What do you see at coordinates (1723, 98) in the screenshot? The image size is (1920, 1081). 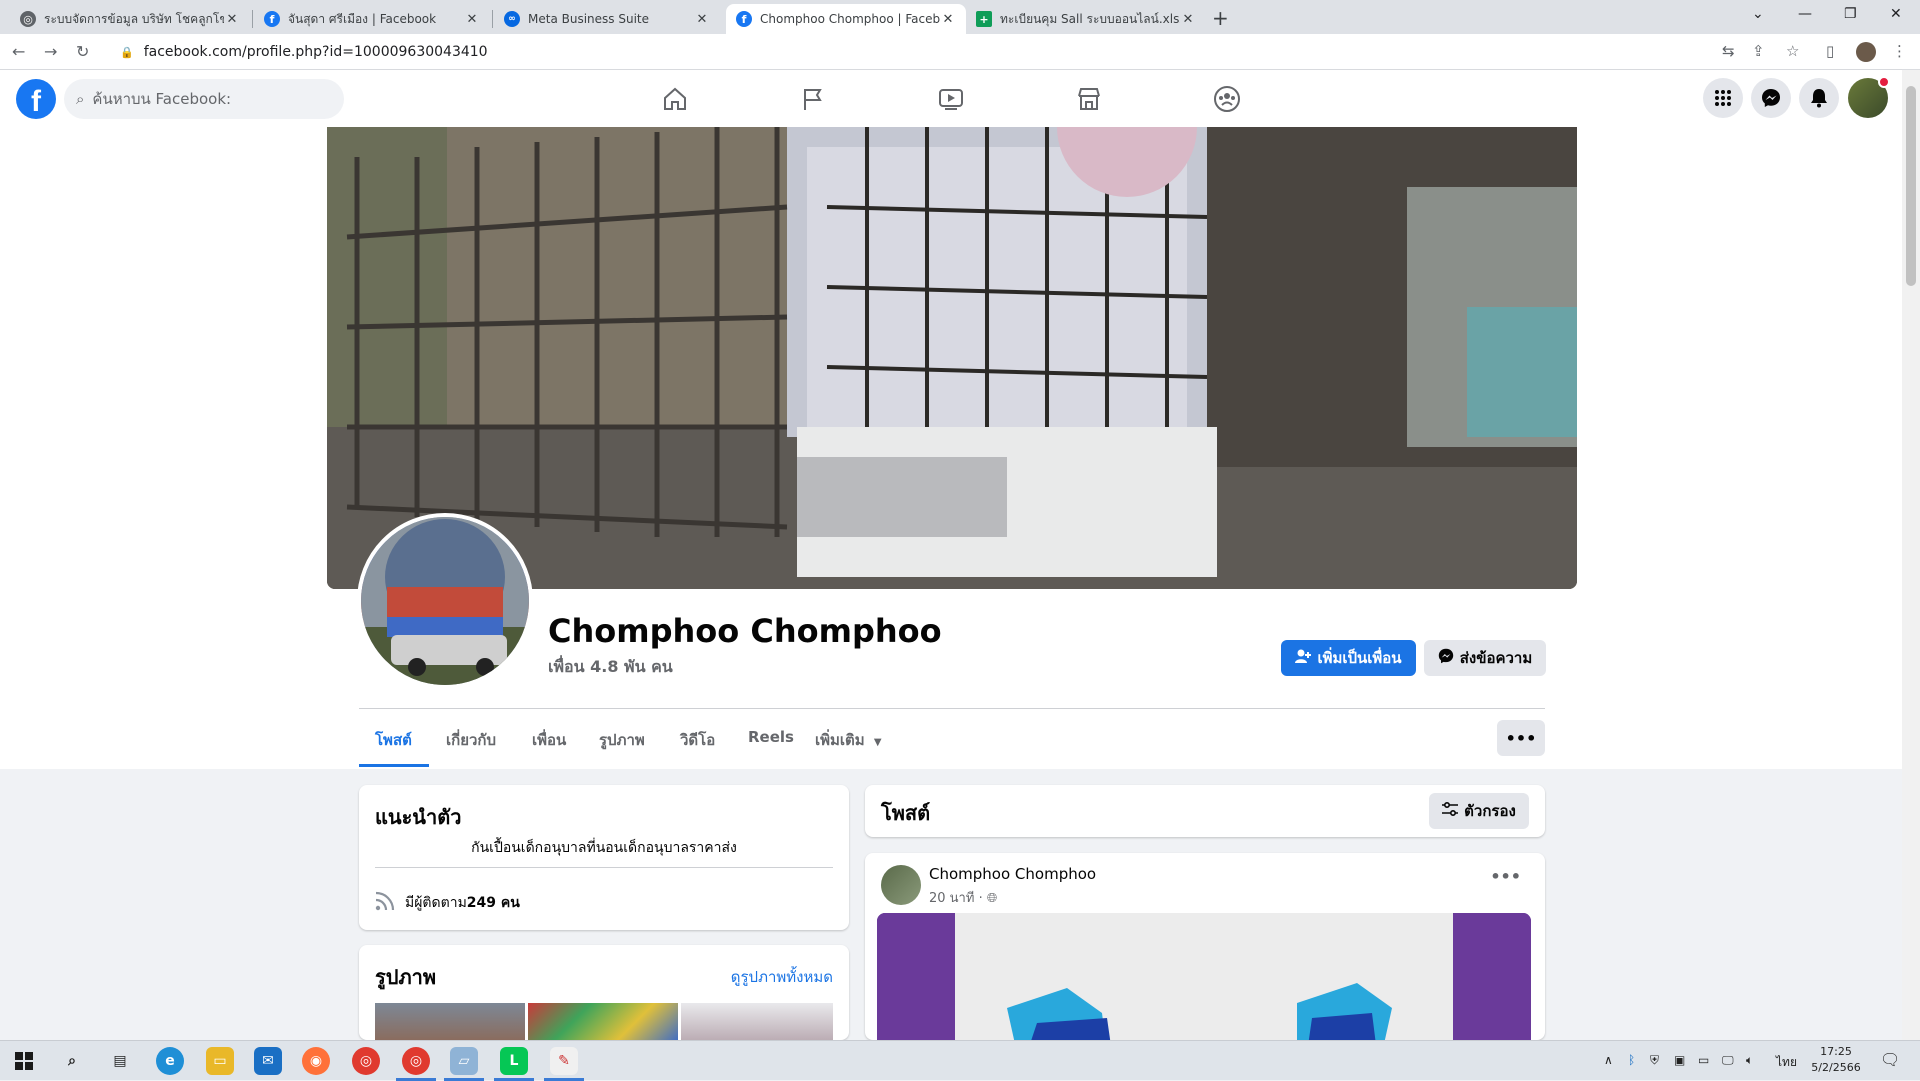 I see `menu-grid-icon` at bounding box center [1723, 98].